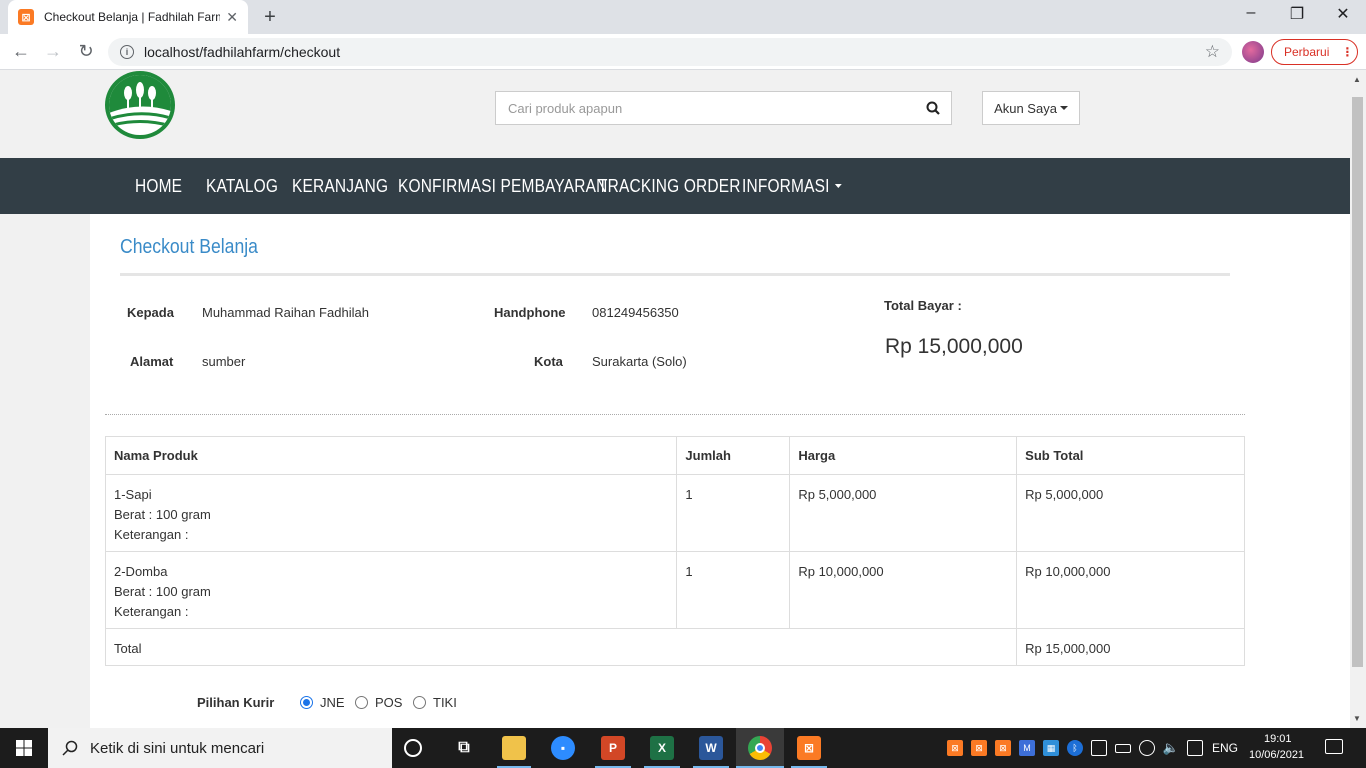  What do you see at coordinates (1099, 748) in the screenshot?
I see `usb-icon` at bounding box center [1099, 748].